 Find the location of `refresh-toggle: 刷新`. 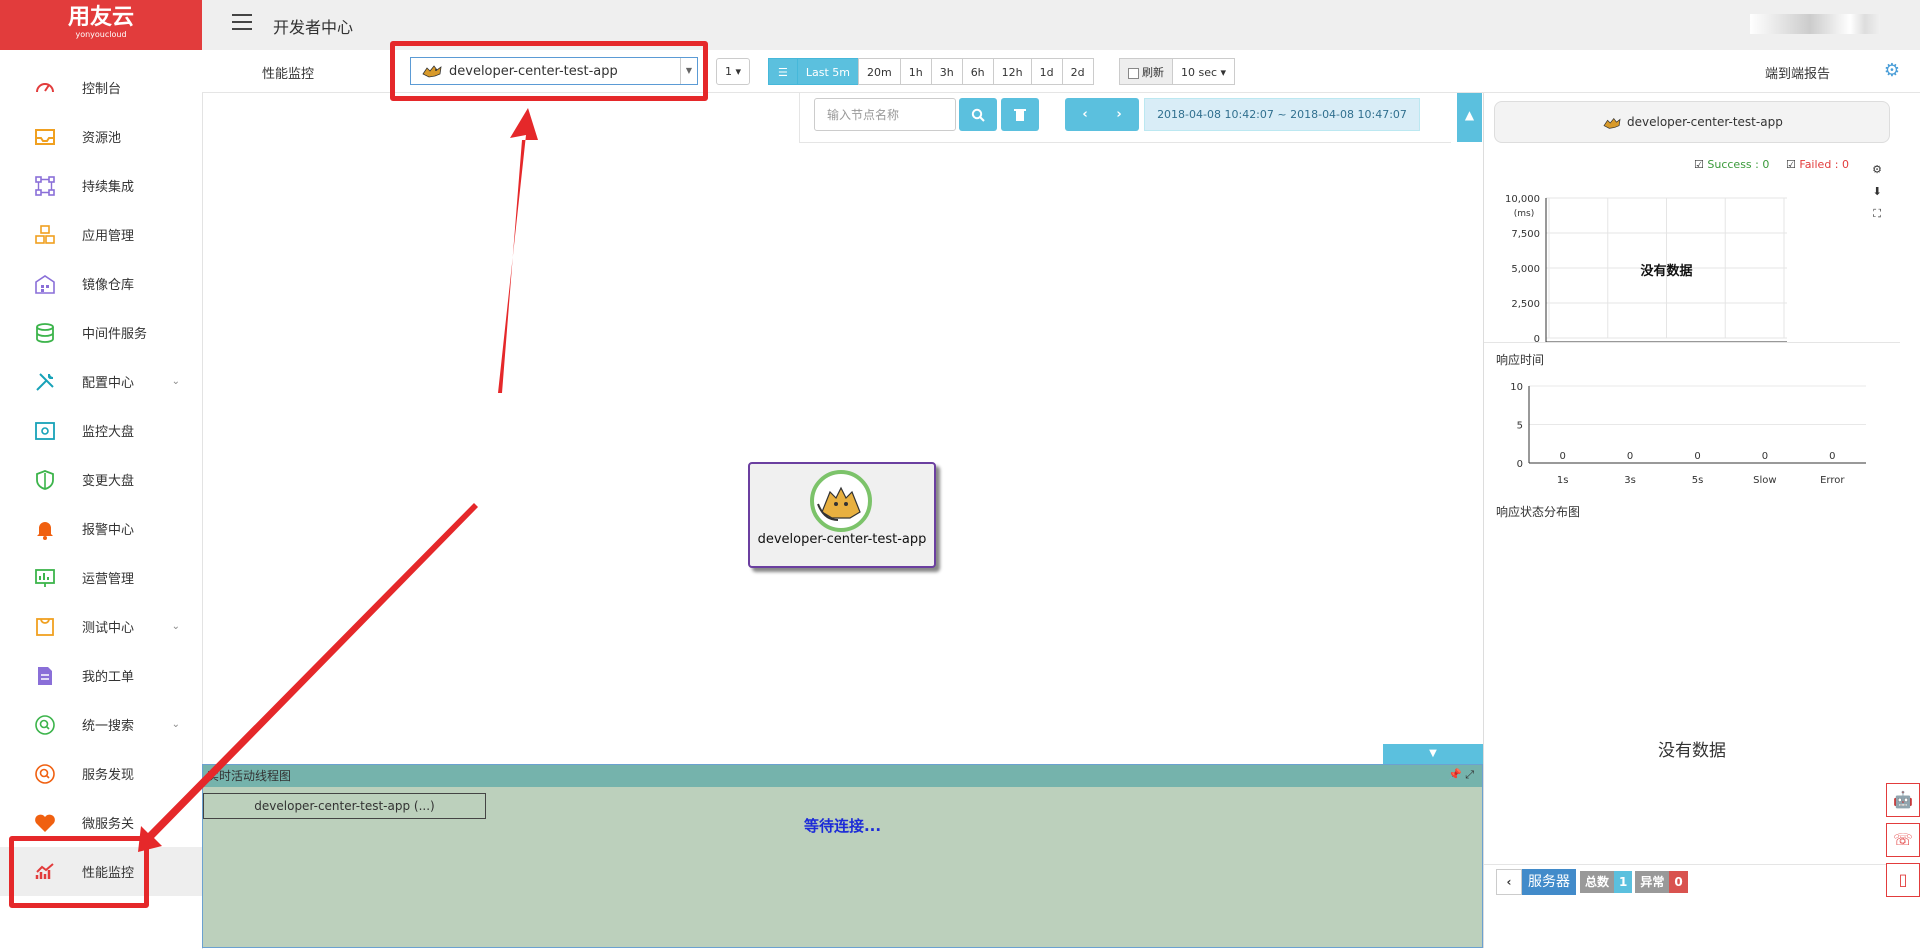

refresh-toggle: 刷新 is located at coordinates (1146, 71).